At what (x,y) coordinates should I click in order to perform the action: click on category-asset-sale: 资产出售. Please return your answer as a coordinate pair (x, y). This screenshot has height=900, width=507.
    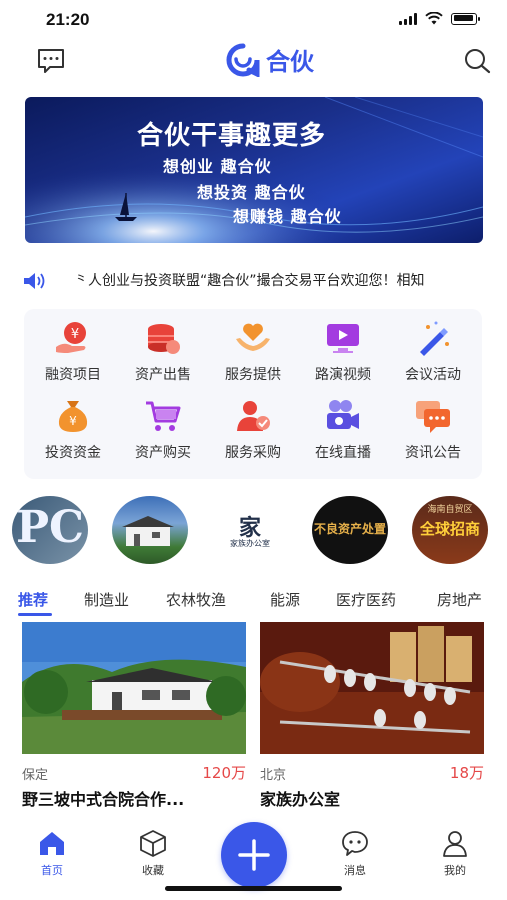
    Looking at the image, I should click on (163, 352).